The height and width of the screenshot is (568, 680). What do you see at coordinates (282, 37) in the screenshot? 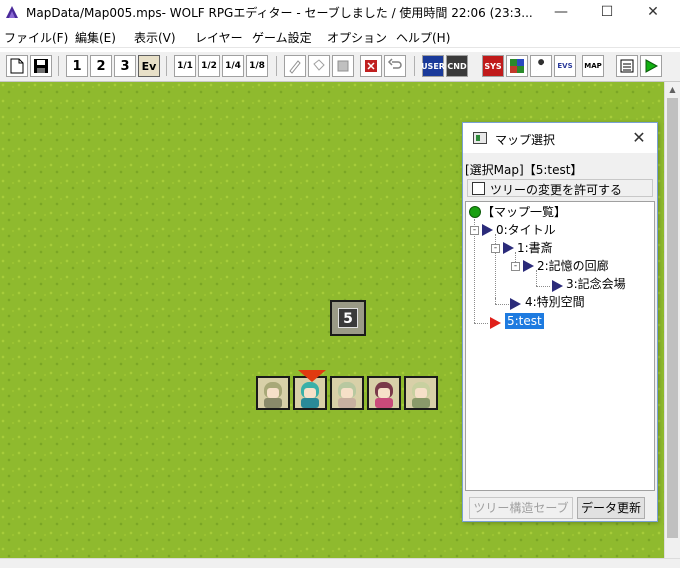
I see `menu-game-settings: ゲーム設定` at bounding box center [282, 37].